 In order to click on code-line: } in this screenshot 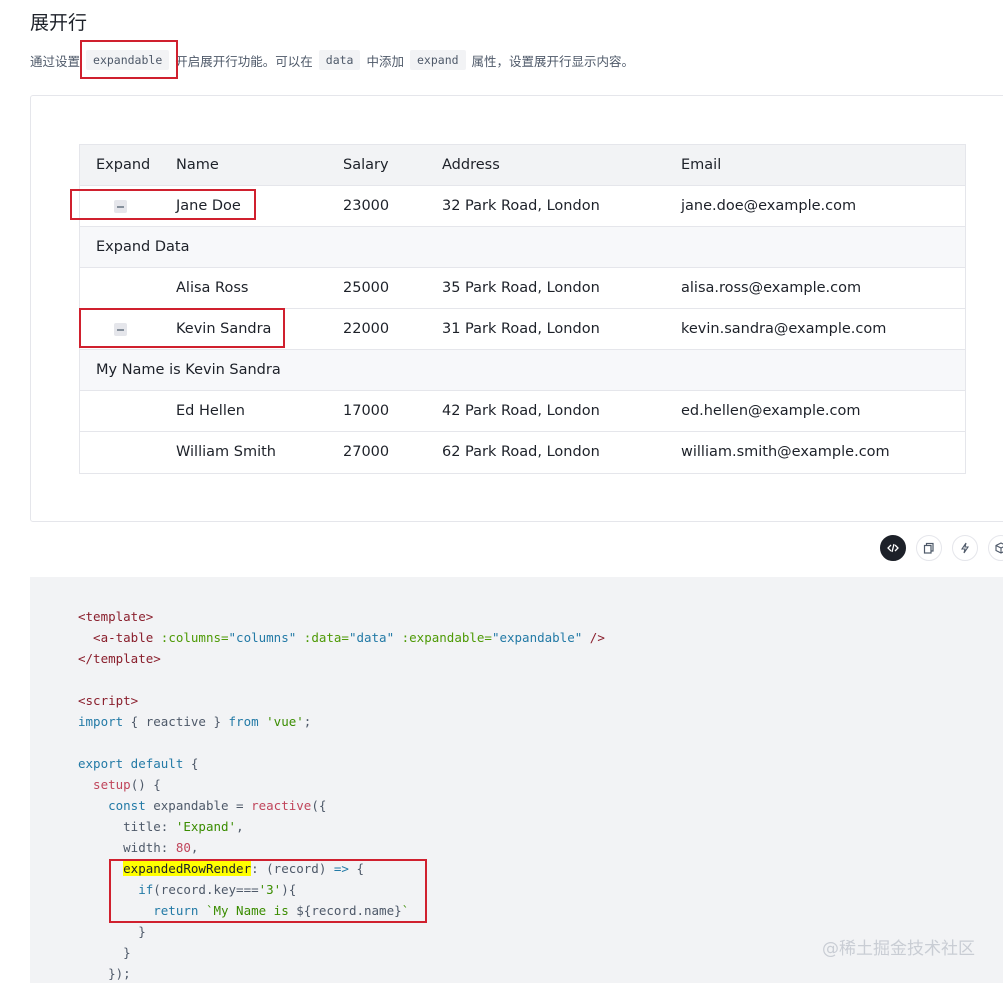, I will do `click(104, 952)`.